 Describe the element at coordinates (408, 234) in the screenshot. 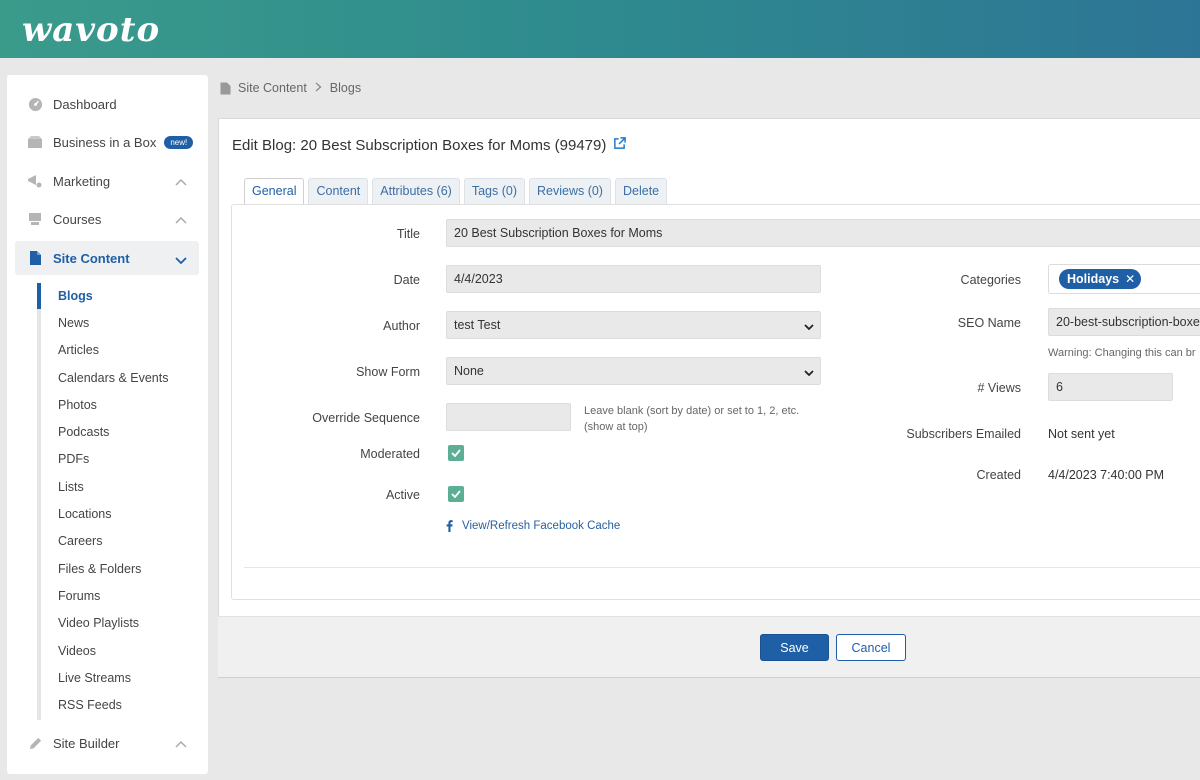

I see `title-label: Title` at that location.